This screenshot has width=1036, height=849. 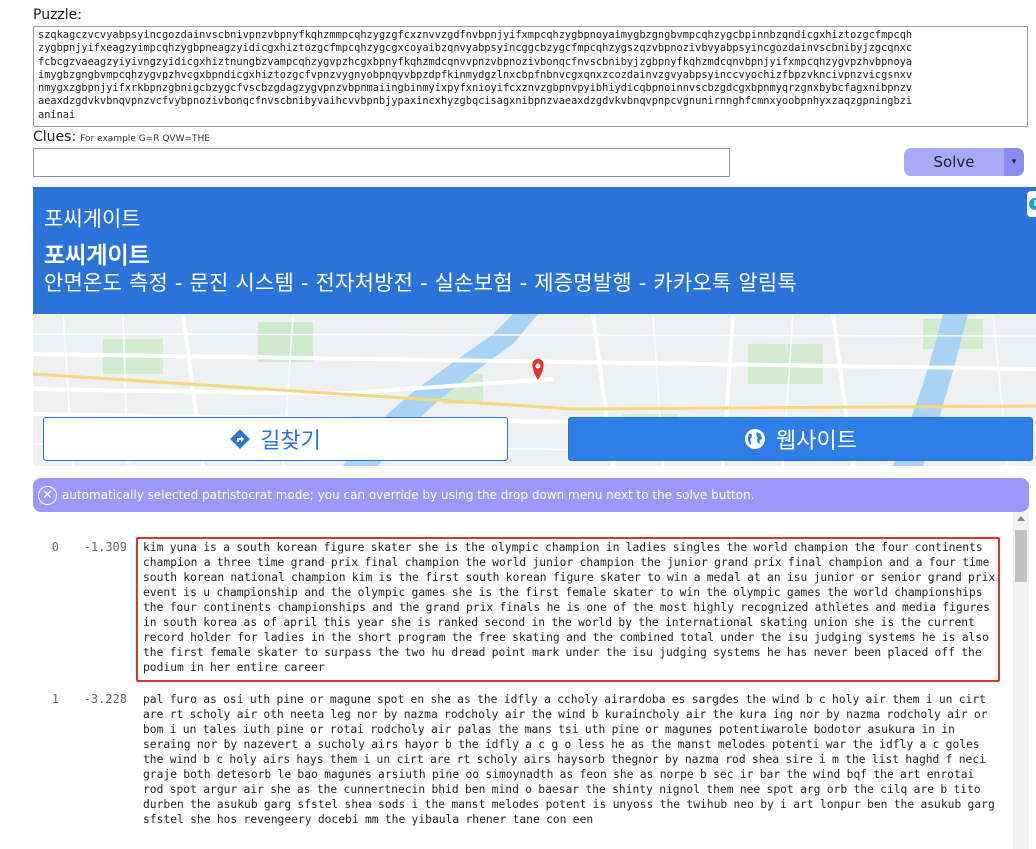 I want to click on puzzle-label: Puzzle:, so click(x=57, y=15).